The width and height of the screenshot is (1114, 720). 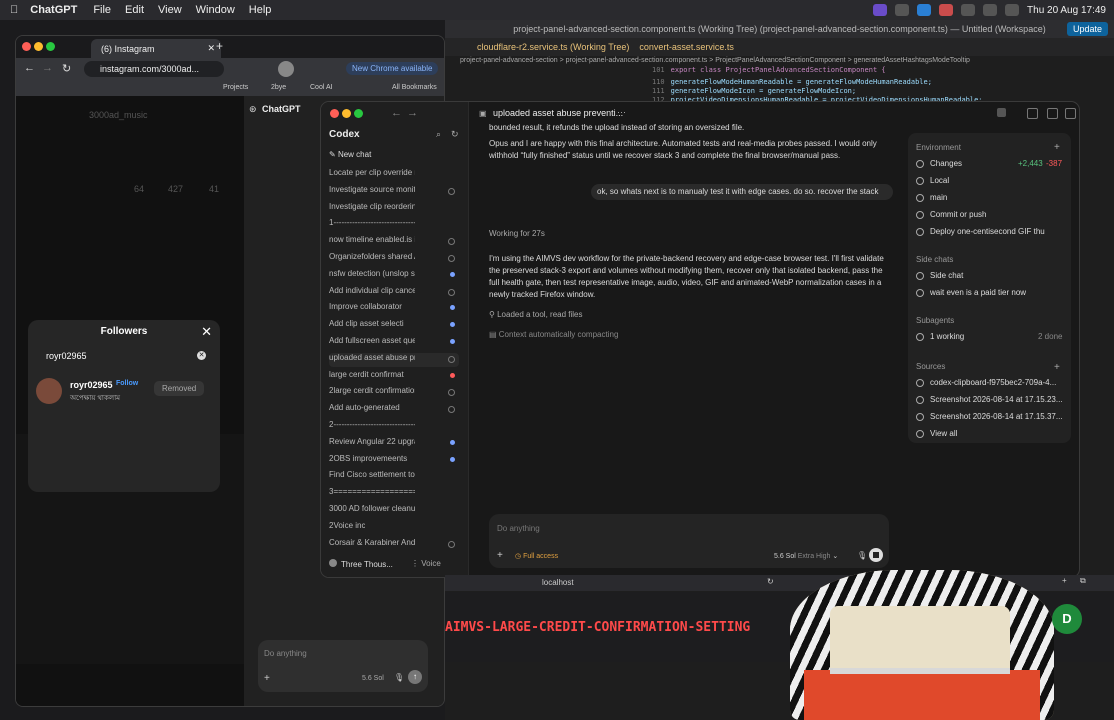 What do you see at coordinates (394, 528) in the screenshot?
I see `chat-item: 2Voice inc` at bounding box center [394, 528].